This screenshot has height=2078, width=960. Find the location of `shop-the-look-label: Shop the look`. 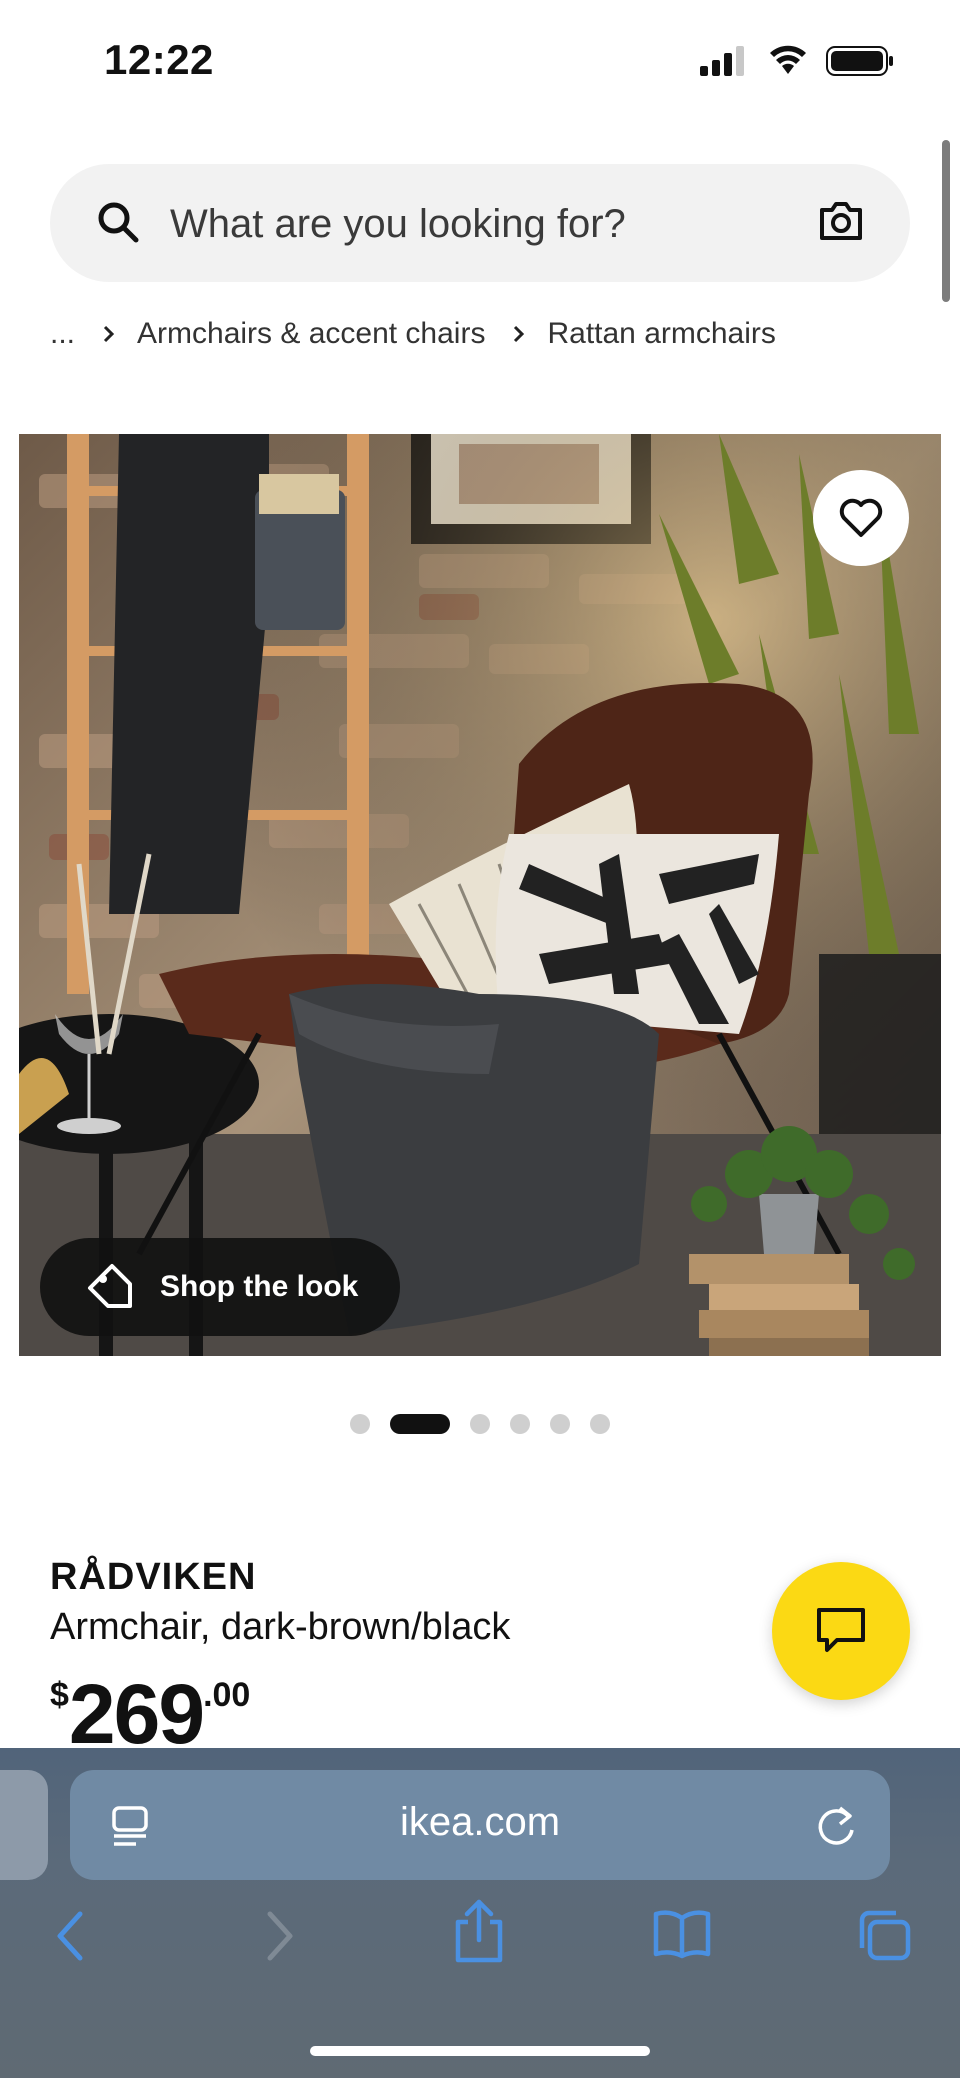

shop-the-look-label: Shop the look is located at coordinates (259, 1286).